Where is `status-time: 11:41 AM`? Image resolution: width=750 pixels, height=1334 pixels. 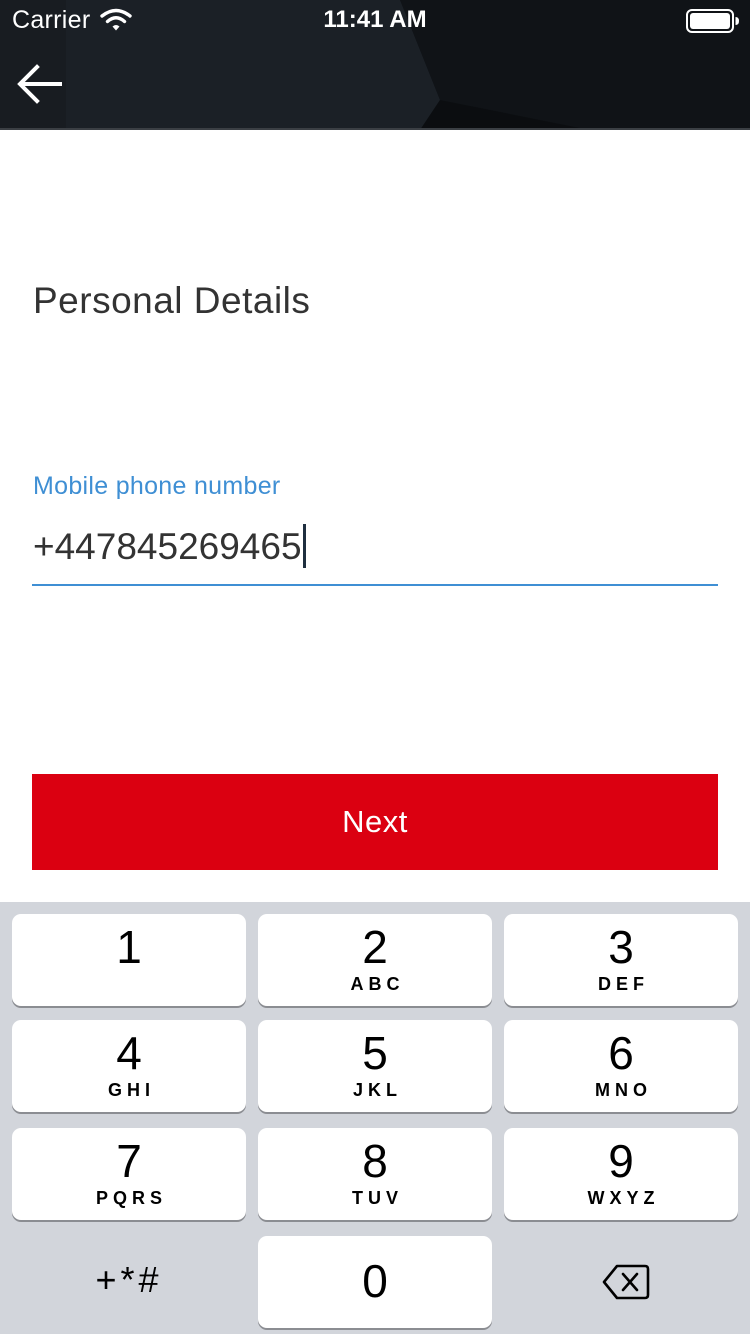
status-time: 11:41 AM is located at coordinates (375, 19).